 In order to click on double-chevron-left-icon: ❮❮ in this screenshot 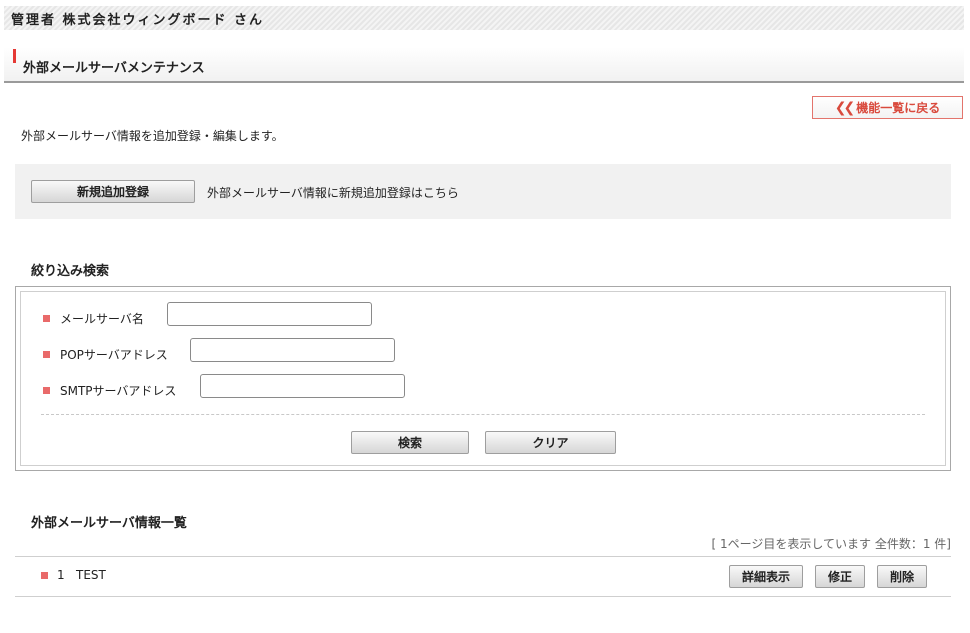, I will do `click(845, 107)`.